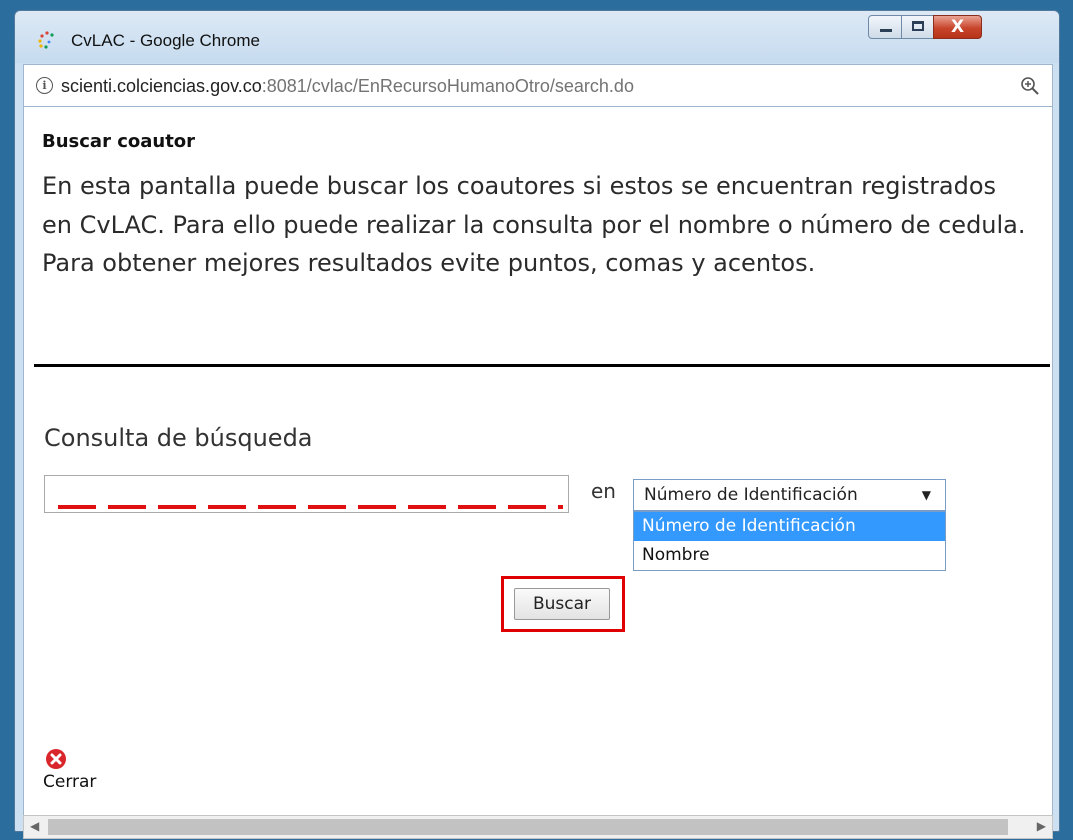 The height and width of the screenshot is (840, 1073). I want to click on minimize-button, so click(885, 27).